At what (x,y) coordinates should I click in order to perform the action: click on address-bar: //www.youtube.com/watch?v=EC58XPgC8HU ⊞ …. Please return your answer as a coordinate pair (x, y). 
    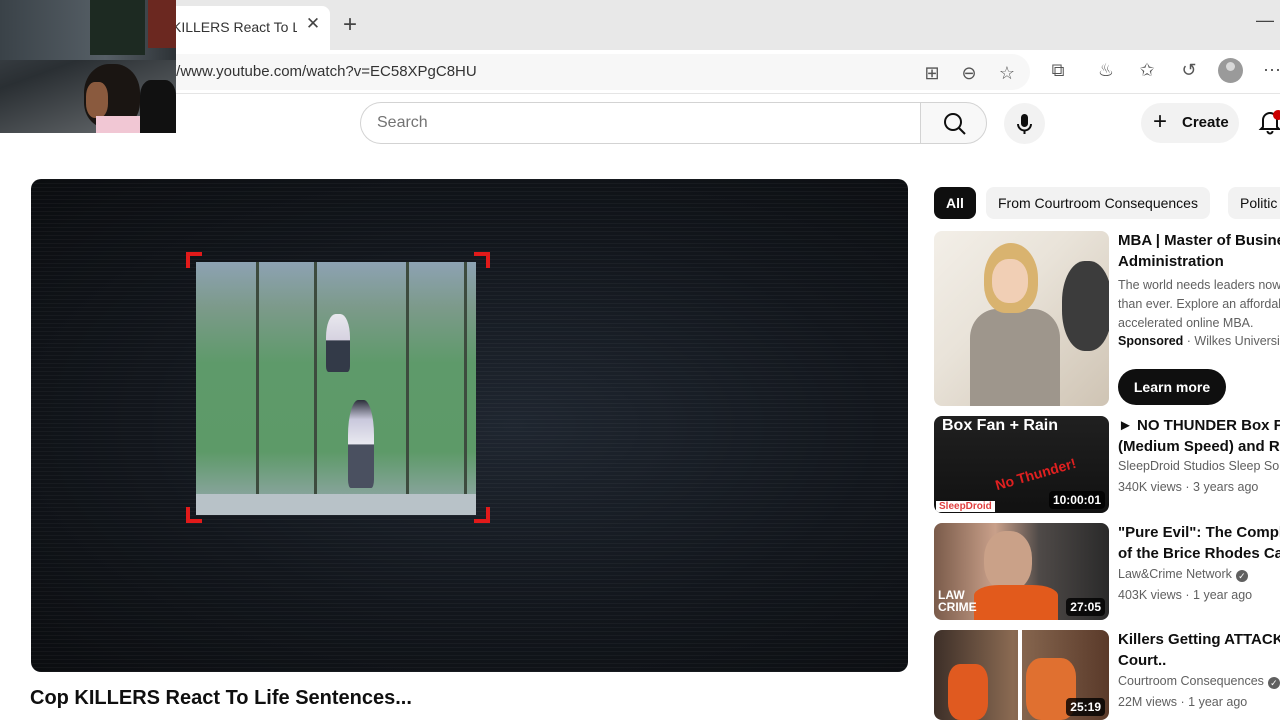
    Looking at the image, I should click on (590, 72).